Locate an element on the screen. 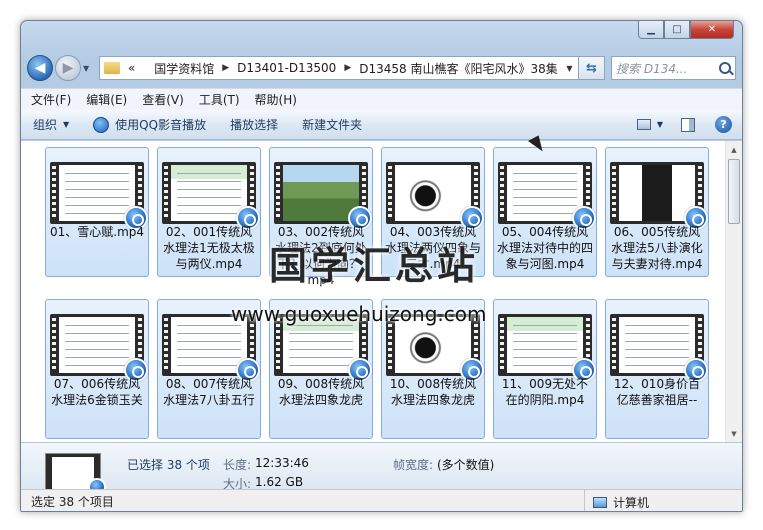 The image size is (763, 530). vertical-scrollbar: ▲ ▼ is located at coordinates (733, 291).